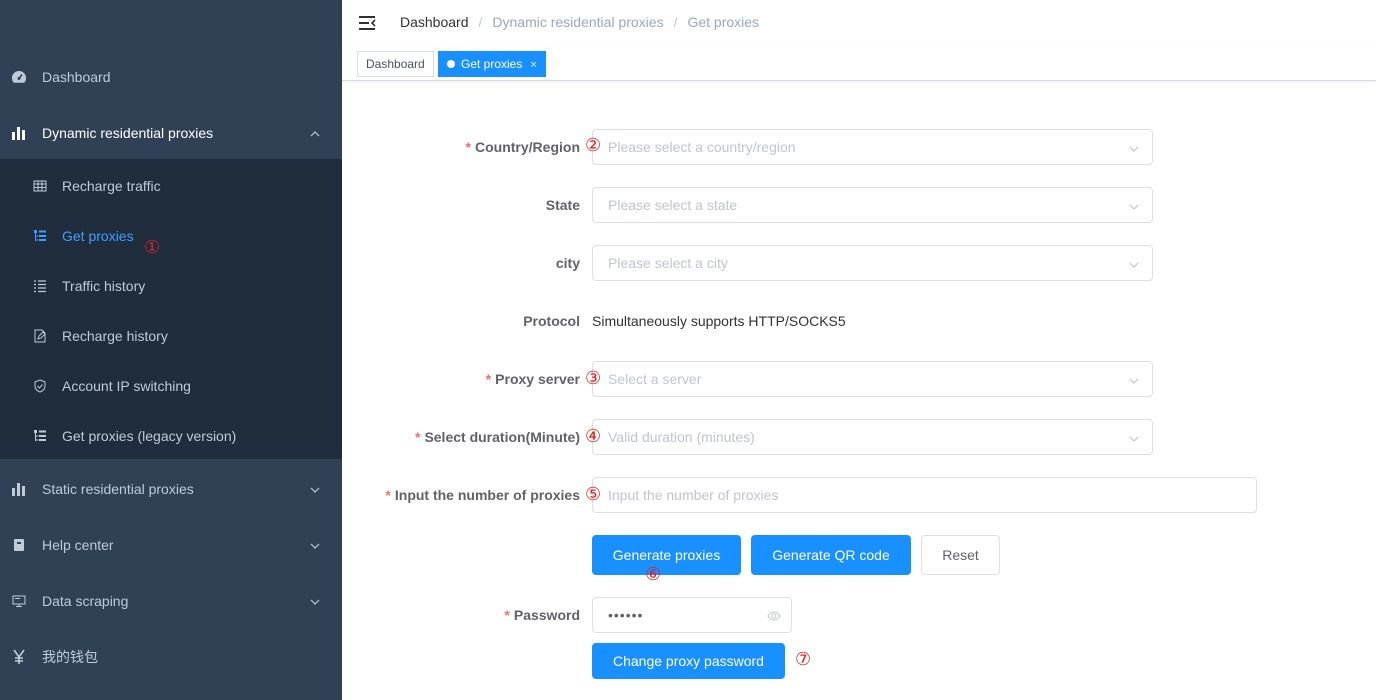 Image resolution: width=1376 pixels, height=700 pixels. Describe the element at coordinates (831, 555) in the screenshot. I see `generate-qr-code-button: Generate QR code` at that location.